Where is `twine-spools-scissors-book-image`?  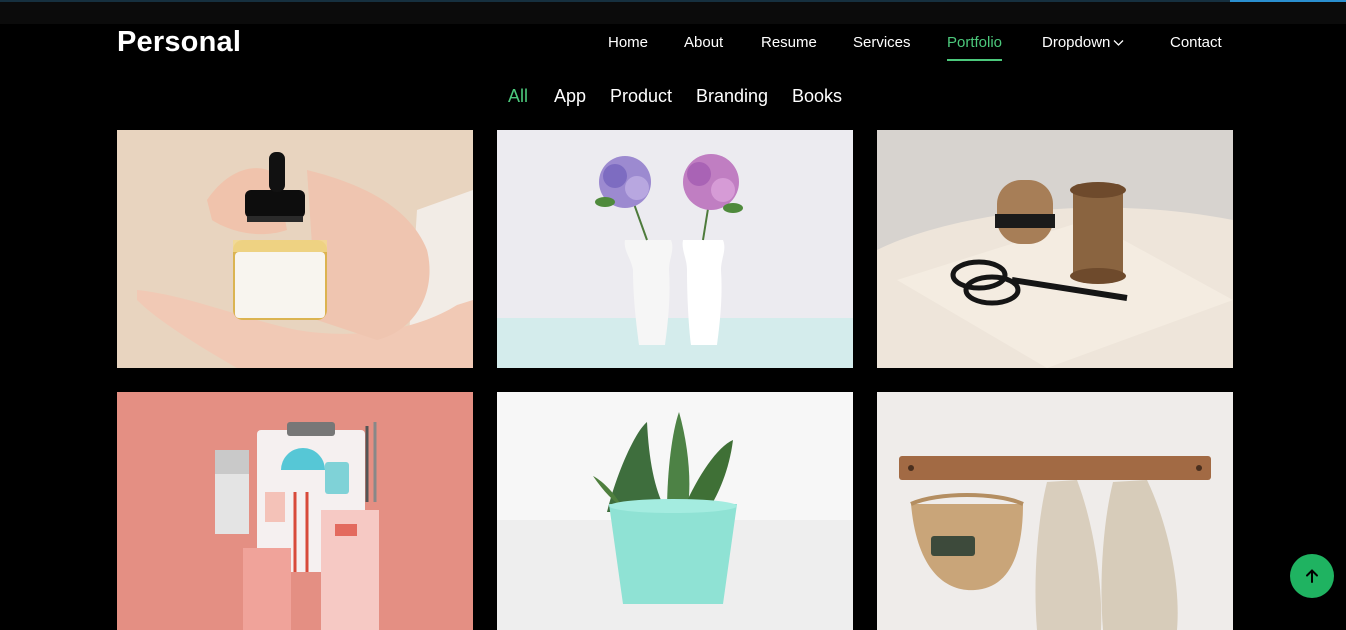 twine-spools-scissors-book-image is located at coordinates (1055, 249).